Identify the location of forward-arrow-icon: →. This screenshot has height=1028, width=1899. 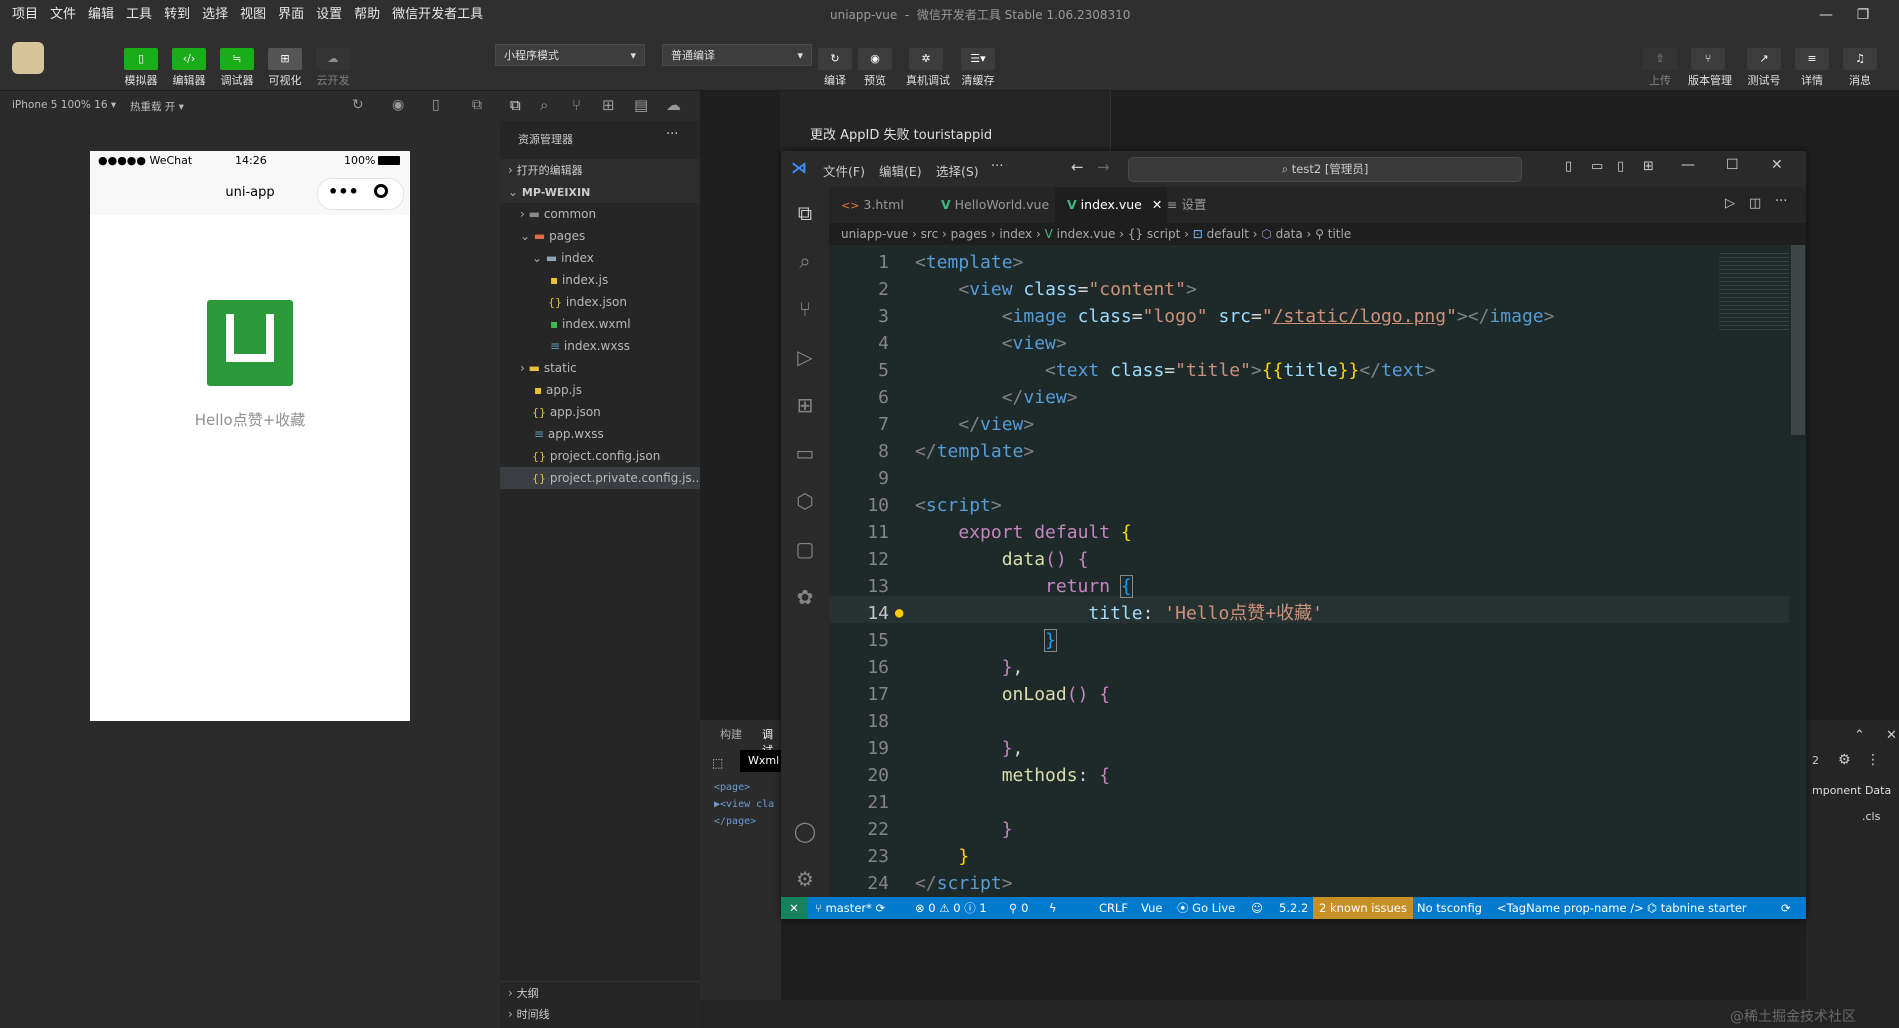
(1103, 167).